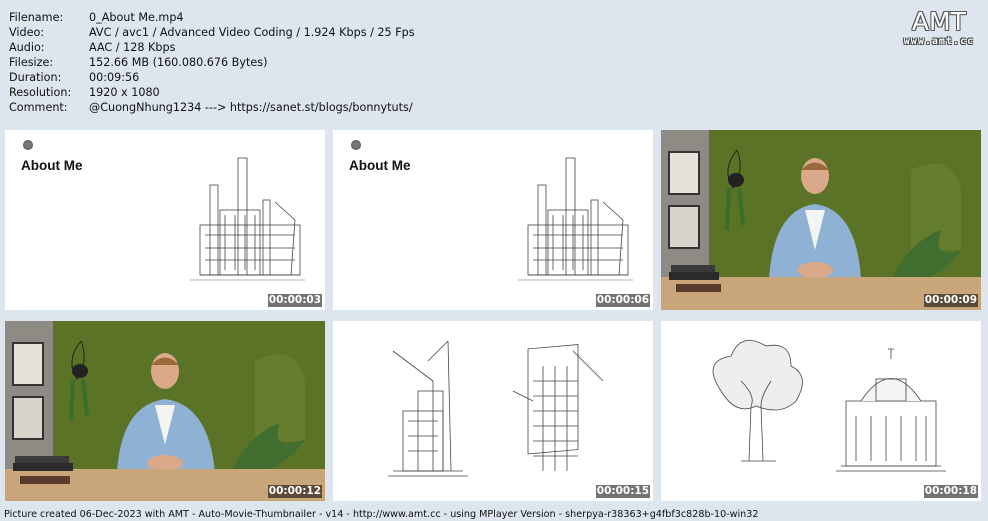 This screenshot has width=988, height=521. What do you see at coordinates (178, 62) in the screenshot?
I see `info-value: 152.66 MB (160.080.676 Bytes)` at bounding box center [178, 62].